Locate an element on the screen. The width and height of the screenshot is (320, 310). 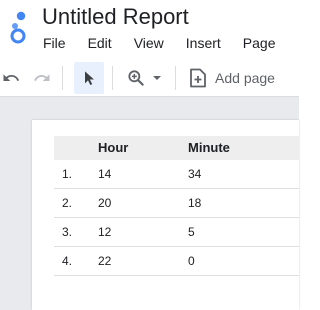
column-header-minute: Minute is located at coordinates (209, 148).